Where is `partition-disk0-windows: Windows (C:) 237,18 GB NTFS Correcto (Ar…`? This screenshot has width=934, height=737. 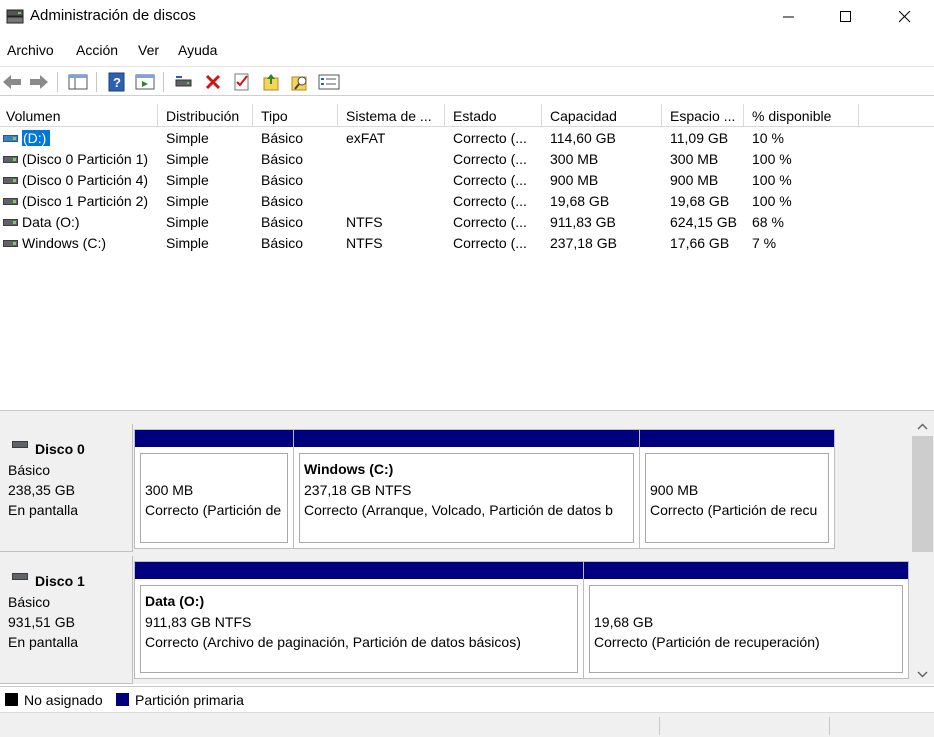 partition-disk0-windows: Windows (C:) 237,18 GB NTFS Correcto (Ar… is located at coordinates (466, 489).